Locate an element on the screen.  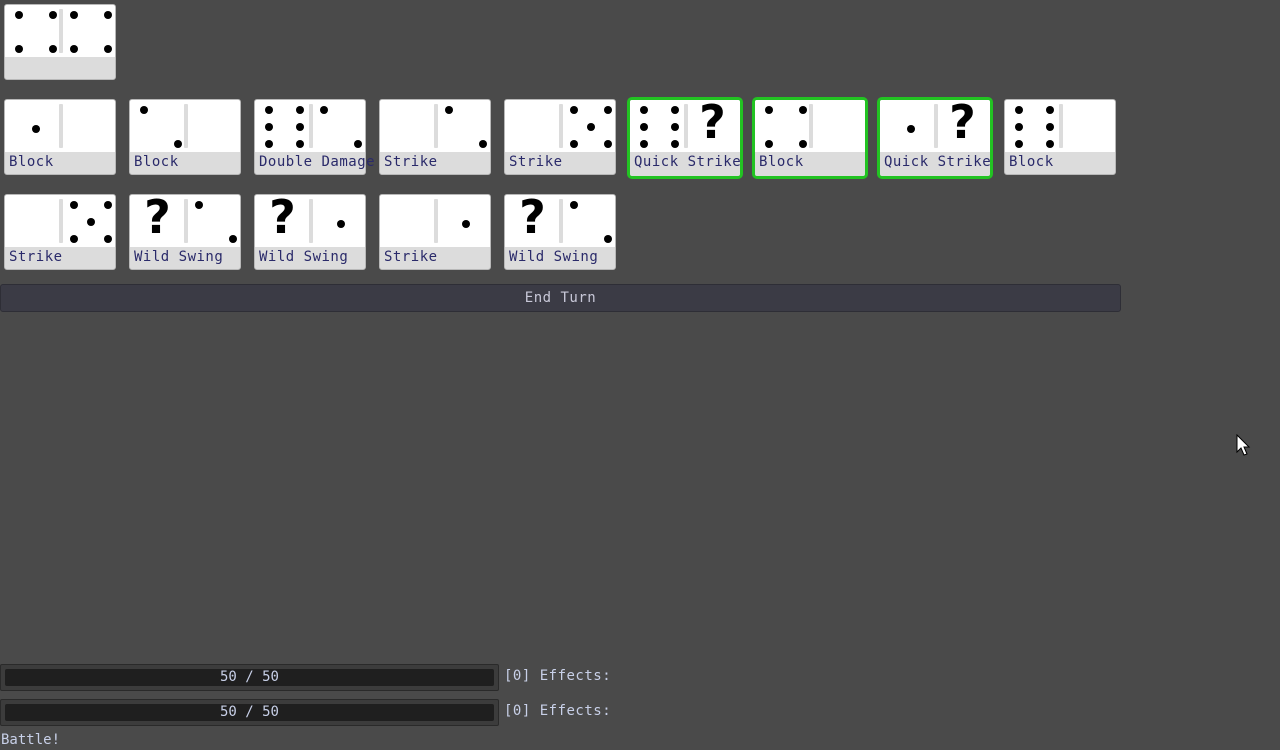
domino-left-half: ? is located at coordinates (532, 219).